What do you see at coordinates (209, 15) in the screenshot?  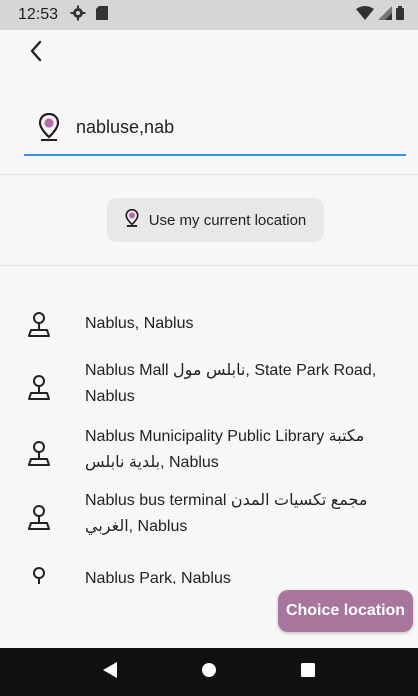 I see `status-bar: 12:53` at bounding box center [209, 15].